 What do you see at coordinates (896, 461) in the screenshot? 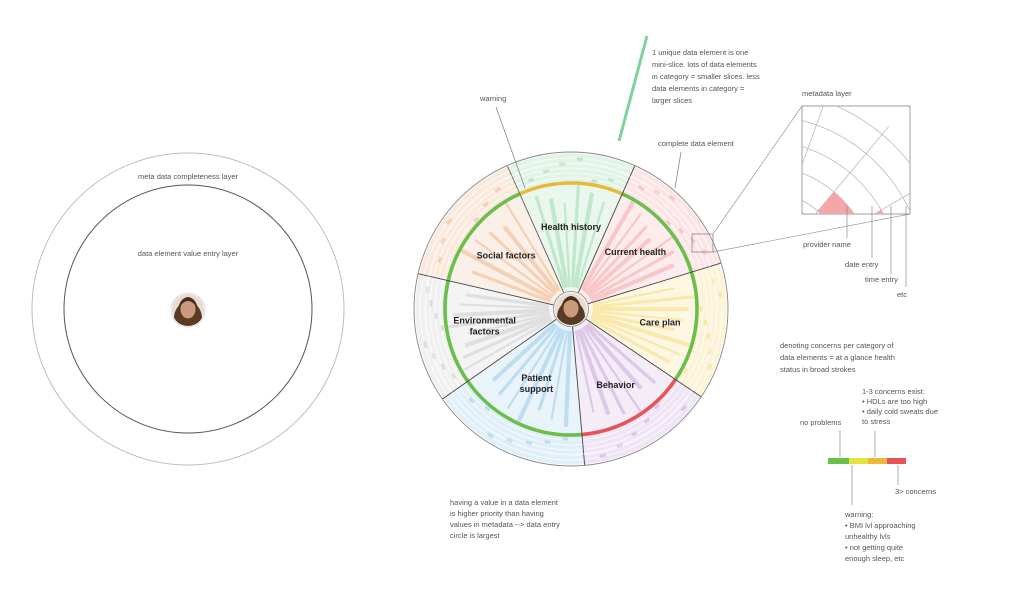
I see `legend-swatch-3plus-concerns` at bounding box center [896, 461].